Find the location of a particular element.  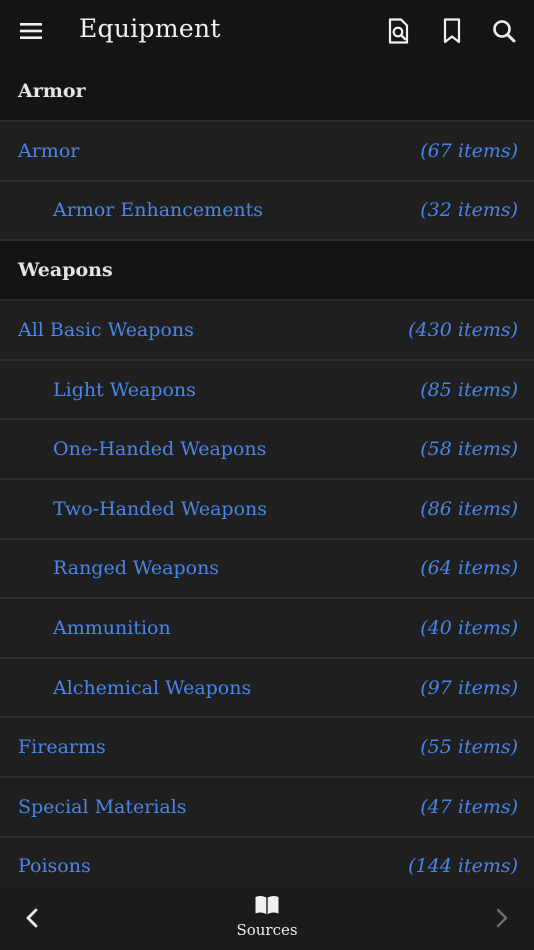

item-count: (144 items) is located at coordinates (463, 866).